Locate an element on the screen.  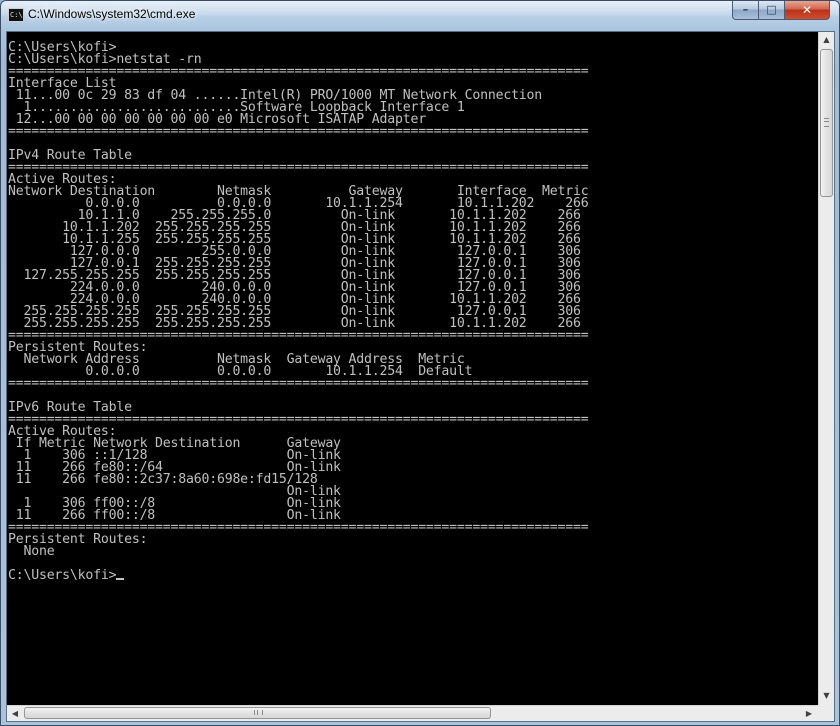
title-bar: C:\ C:\Windows\system32\cmd.exe – □ ✕ is located at coordinates (420, 16).